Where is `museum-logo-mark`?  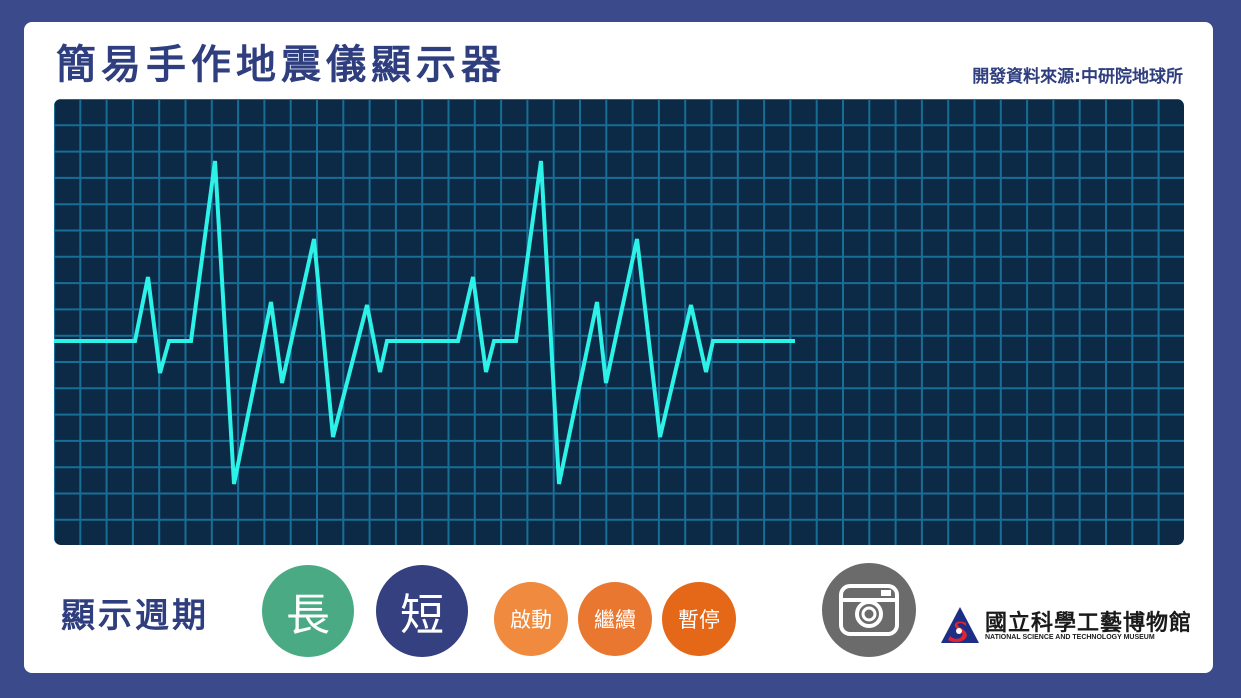 museum-logo-mark is located at coordinates (960, 625).